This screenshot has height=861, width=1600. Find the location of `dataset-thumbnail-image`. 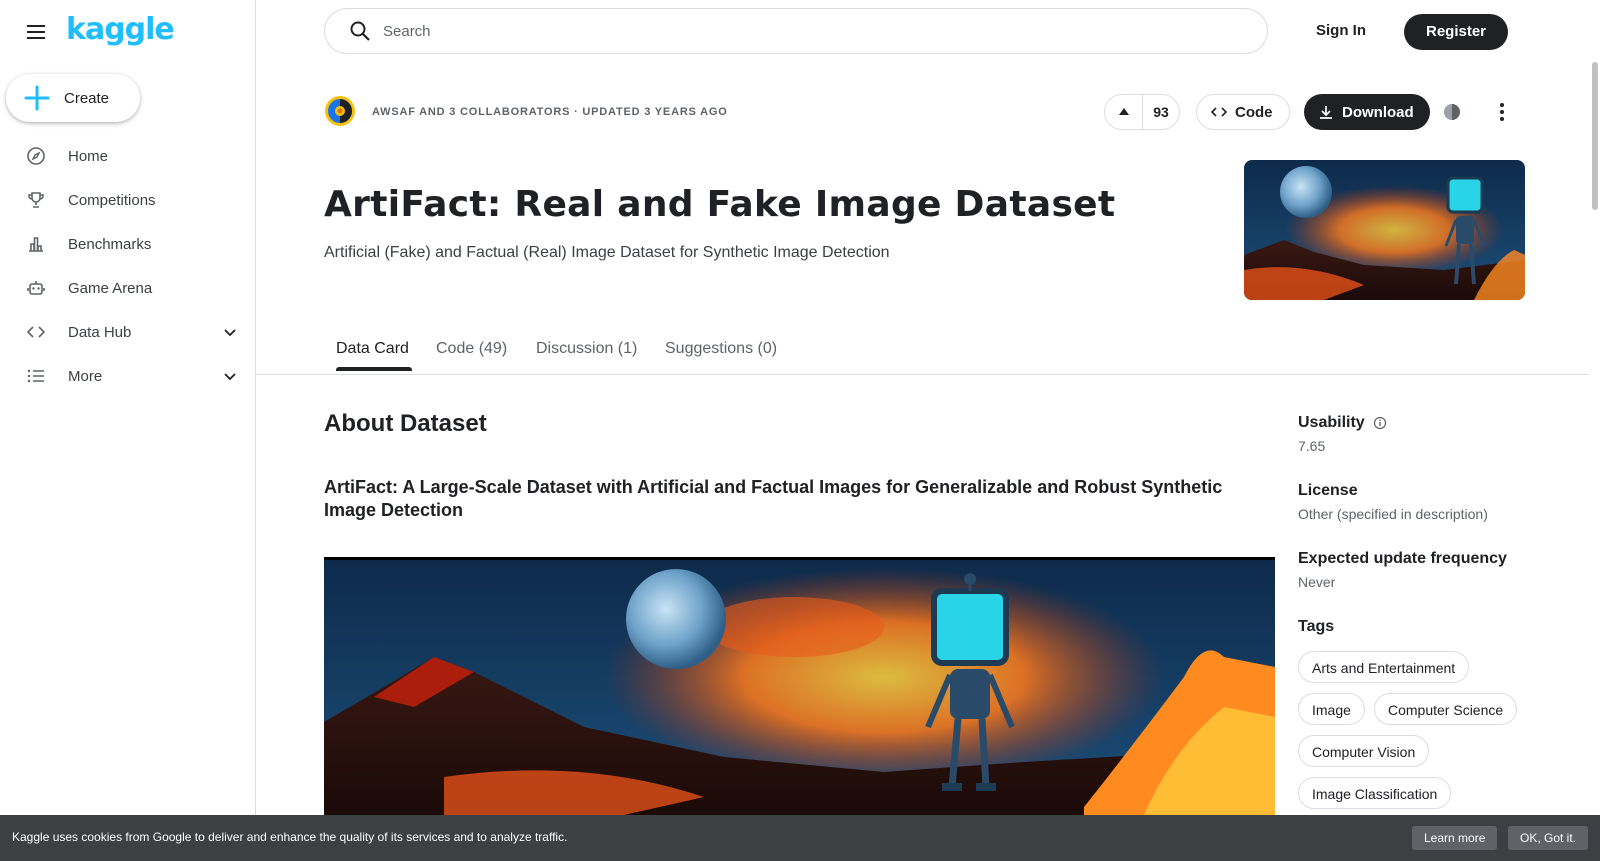

dataset-thumbnail-image is located at coordinates (1384, 230).